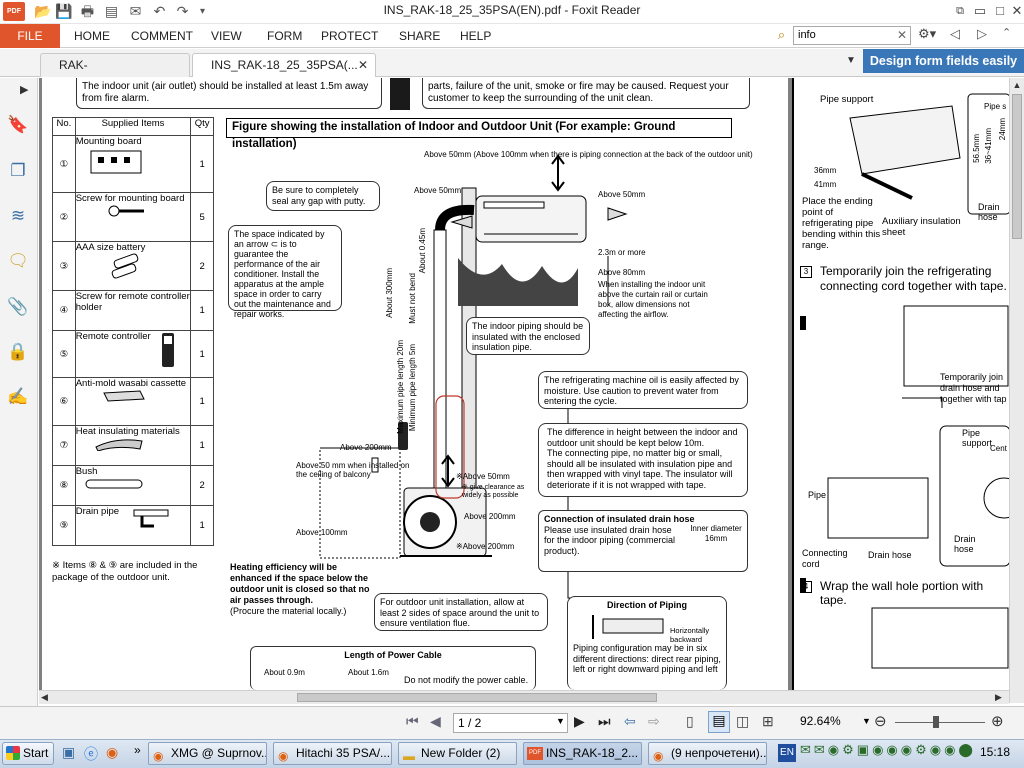 This screenshot has width=1024, height=768. What do you see at coordinates (30, 36) in the screenshot?
I see `file-tab: FILE` at bounding box center [30, 36].